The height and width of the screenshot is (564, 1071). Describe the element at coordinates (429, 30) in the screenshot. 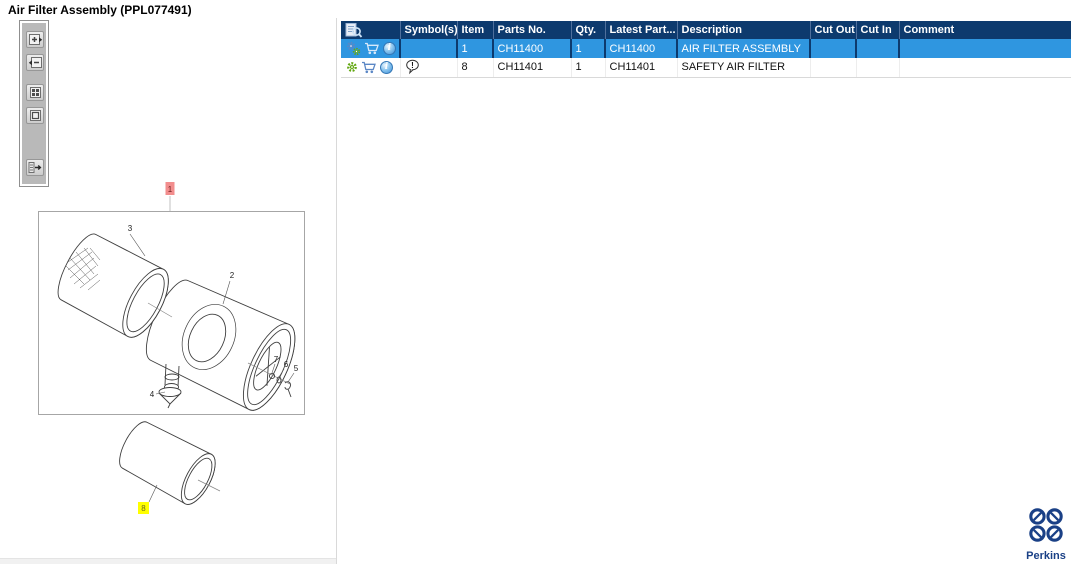

I see `column-header-symbols: Symbol(s)` at that location.